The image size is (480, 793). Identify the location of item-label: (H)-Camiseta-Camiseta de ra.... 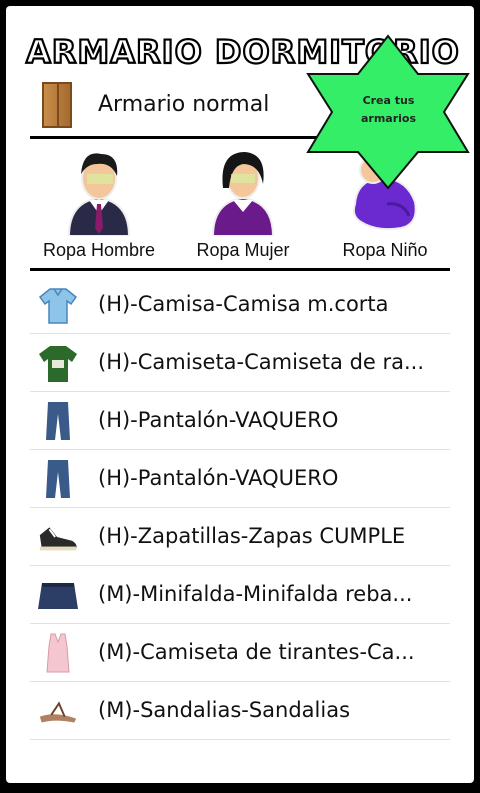
(261, 362).